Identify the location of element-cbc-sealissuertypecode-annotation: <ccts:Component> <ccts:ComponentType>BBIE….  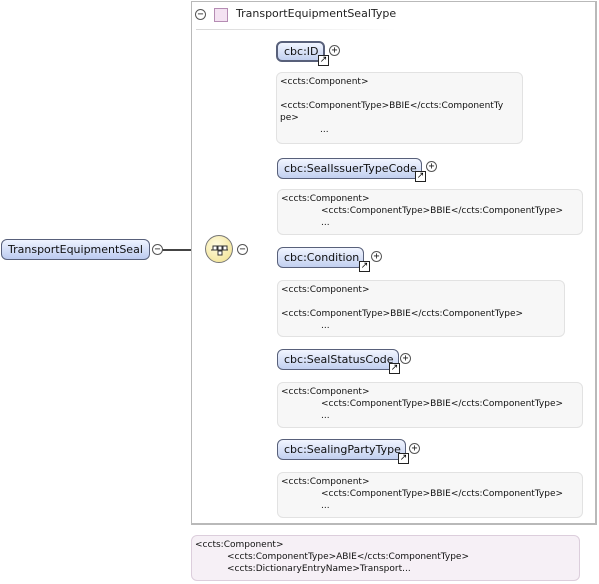
(430, 212).